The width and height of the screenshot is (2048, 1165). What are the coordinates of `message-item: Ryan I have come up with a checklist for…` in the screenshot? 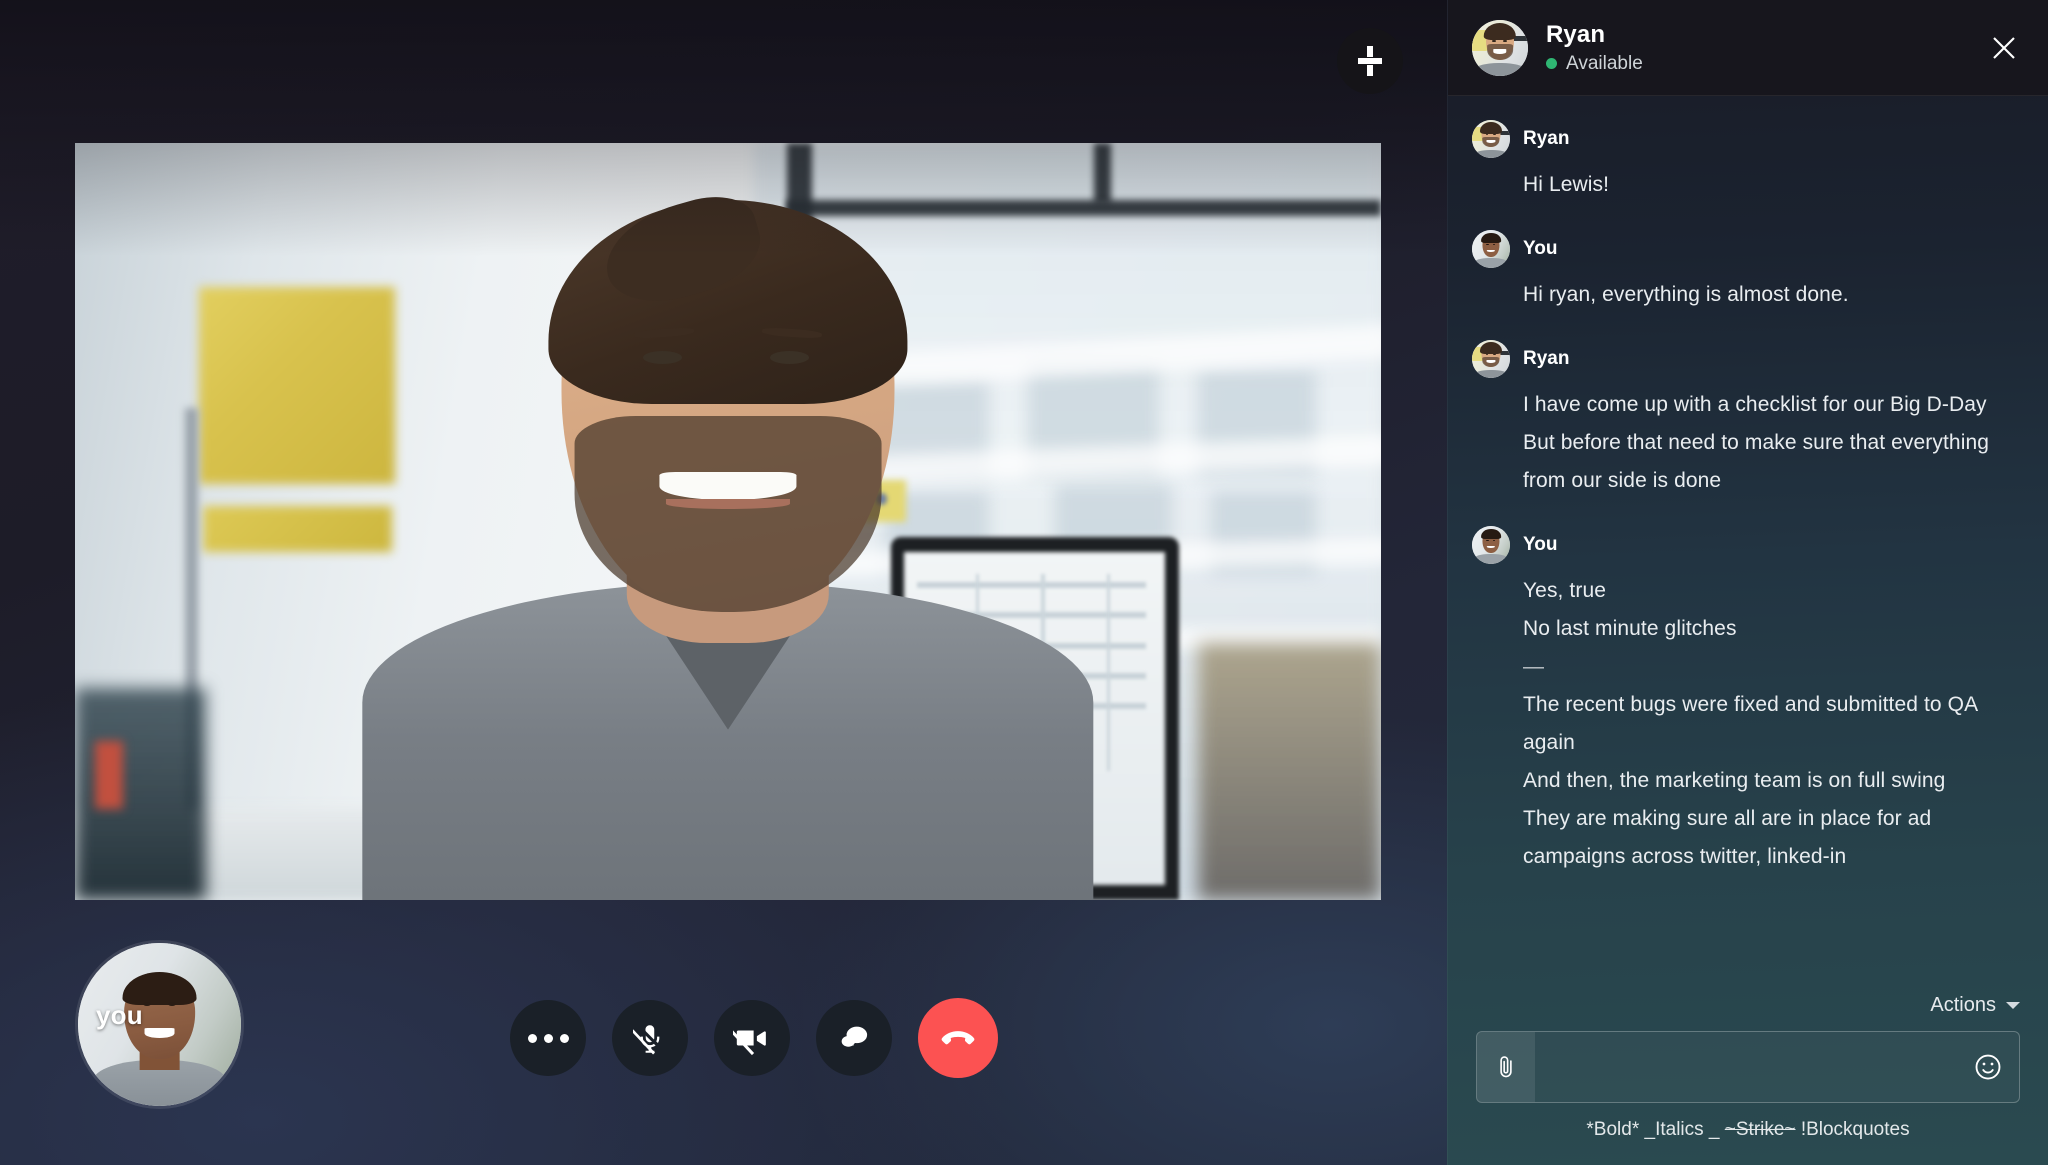 It's located at (1745, 420).